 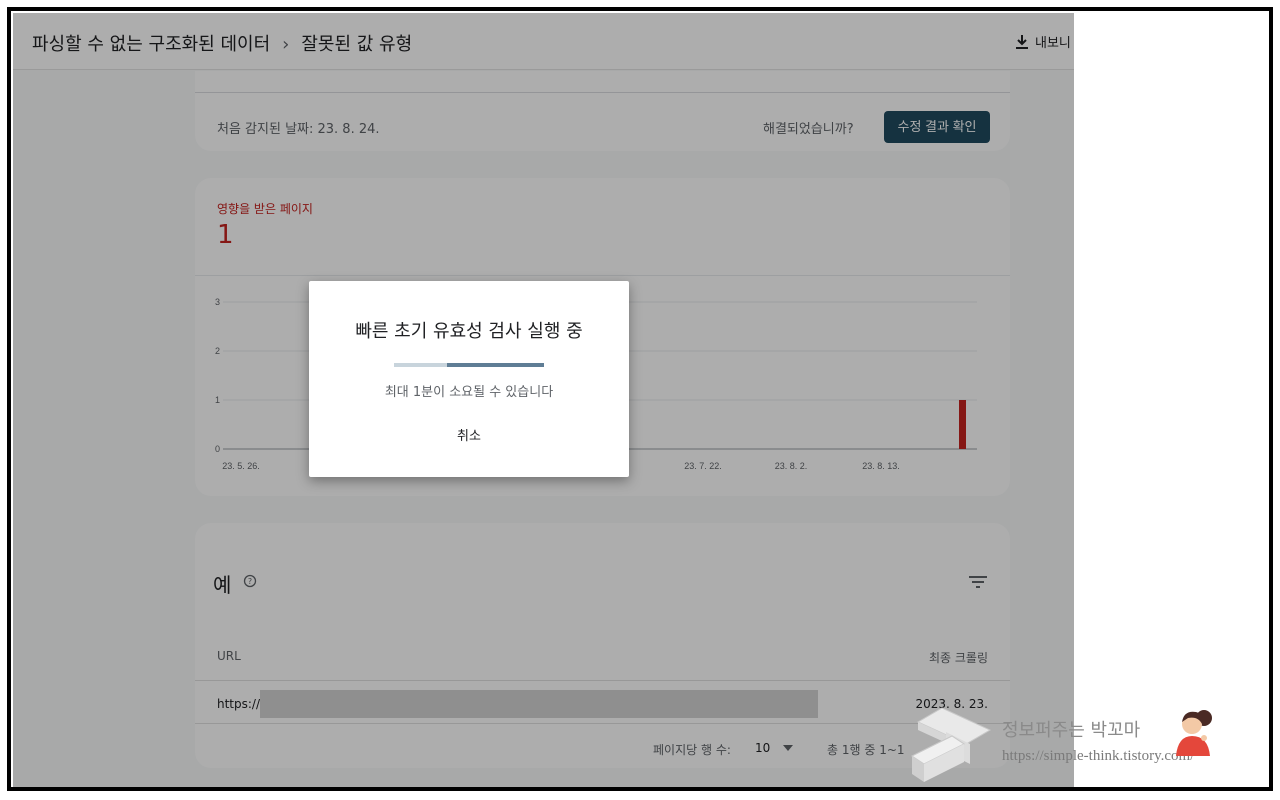 What do you see at coordinates (1194, 733) in the screenshot?
I see `avatar-illustration-icon` at bounding box center [1194, 733].